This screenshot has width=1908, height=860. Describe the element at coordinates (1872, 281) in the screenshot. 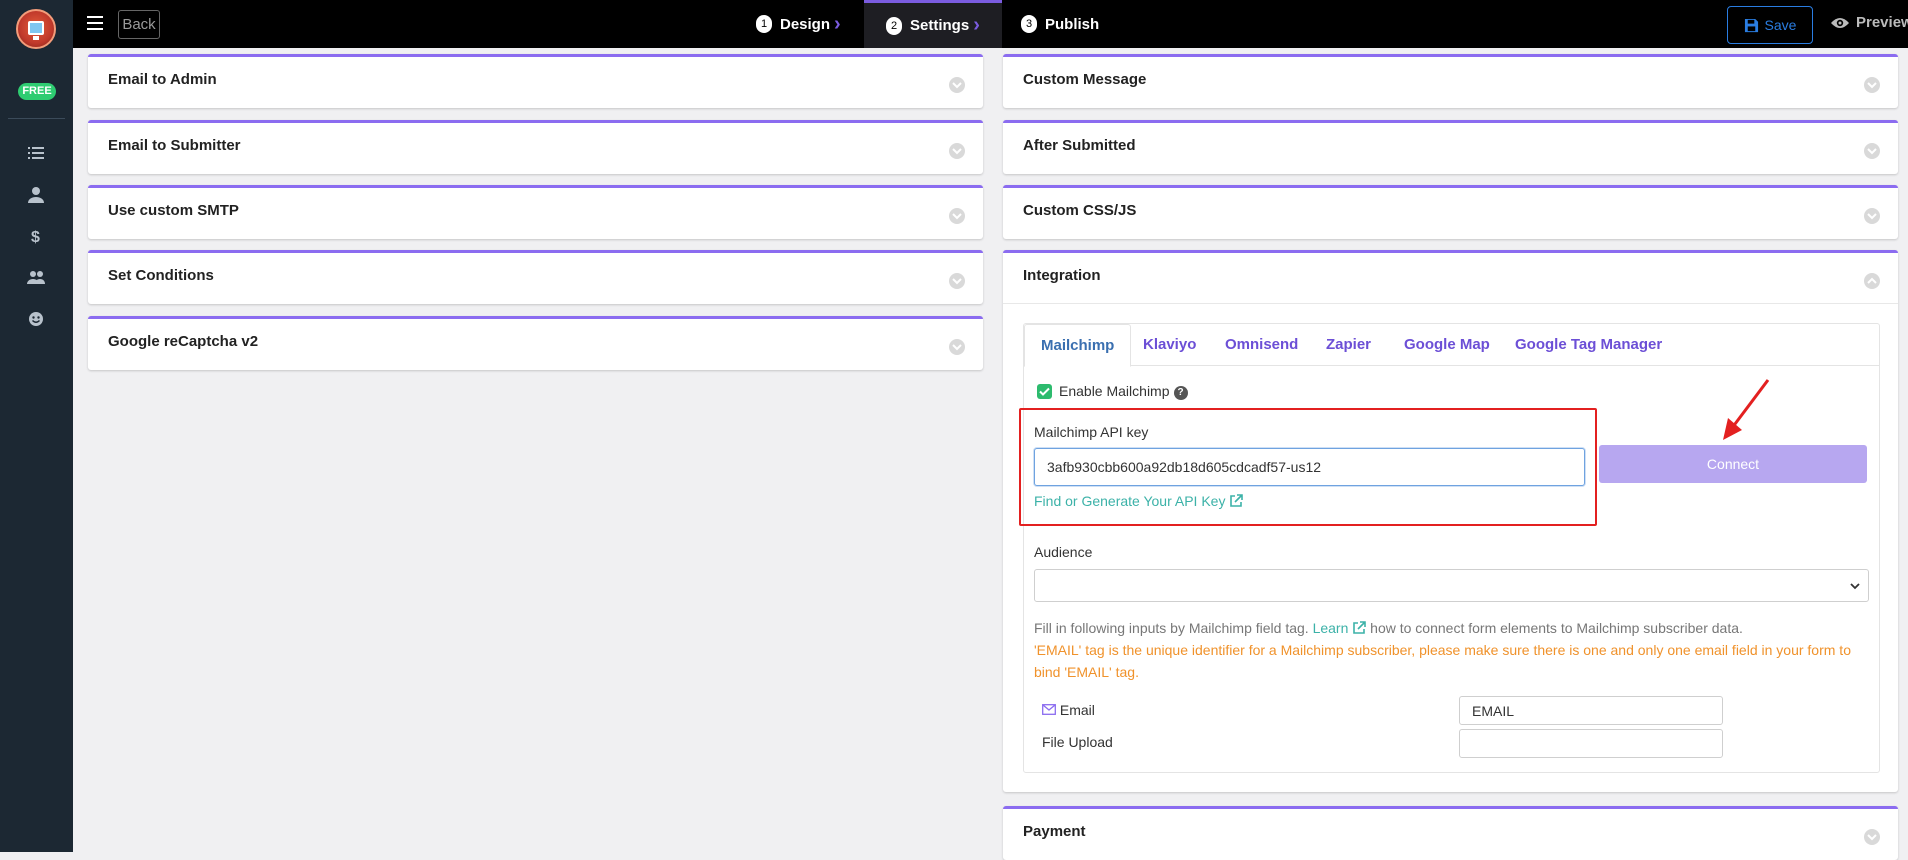

I see `chevron-up-icon` at that location.